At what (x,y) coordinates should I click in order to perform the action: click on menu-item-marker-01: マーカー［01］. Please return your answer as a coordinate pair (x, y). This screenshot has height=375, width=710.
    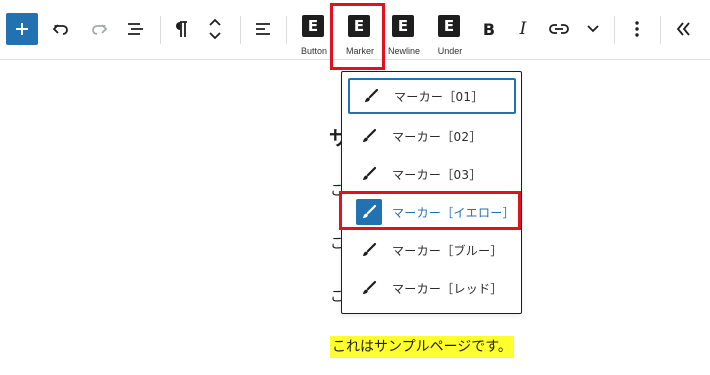
    Looking at the image, I should click on (432, 96).